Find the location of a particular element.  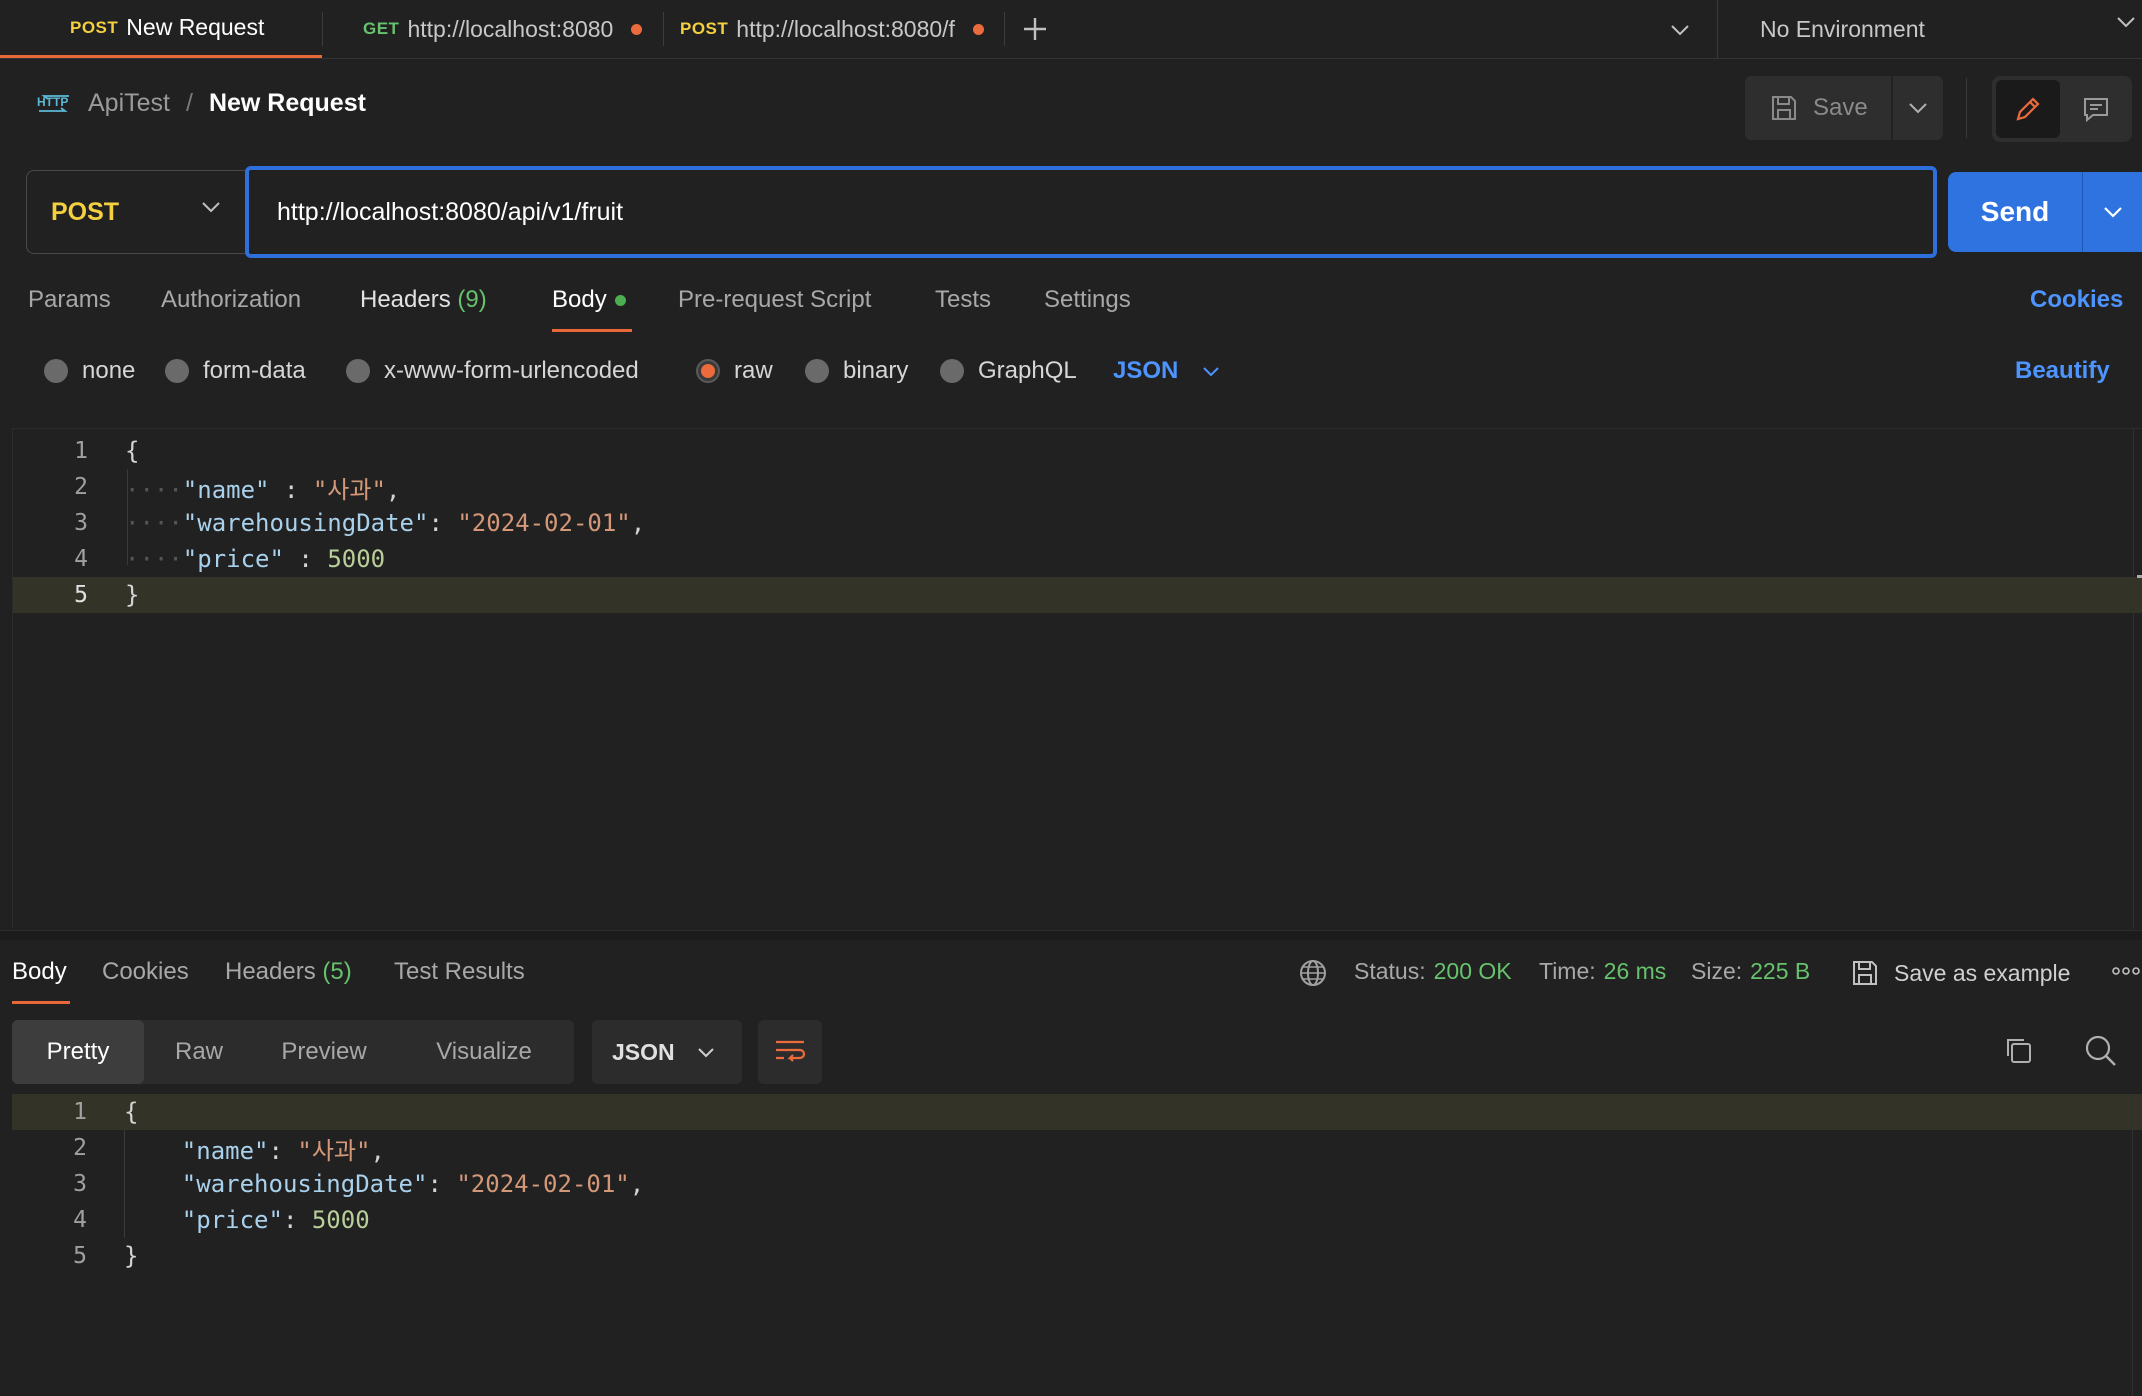

code-line: 5 } is located at coordinates (1077, 1256).